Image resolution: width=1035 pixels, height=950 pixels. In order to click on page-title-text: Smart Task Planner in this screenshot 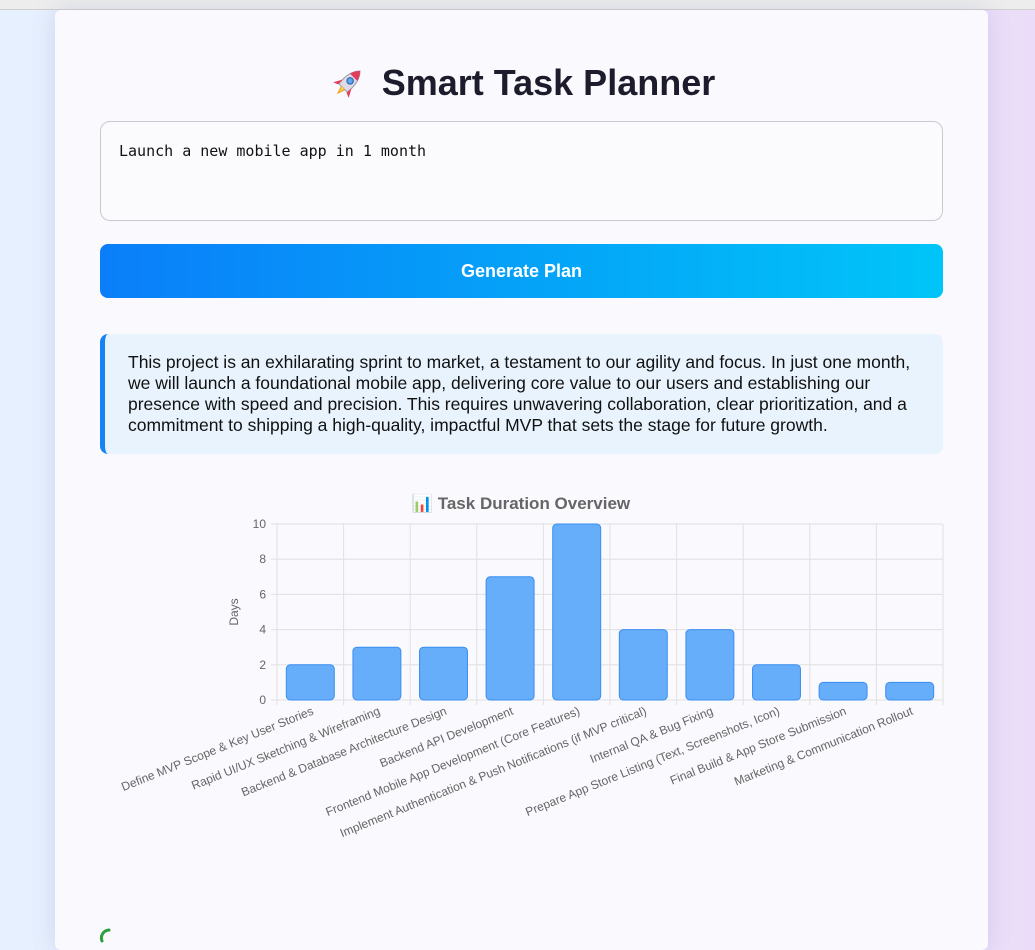, I will do `click(548, 82)`.